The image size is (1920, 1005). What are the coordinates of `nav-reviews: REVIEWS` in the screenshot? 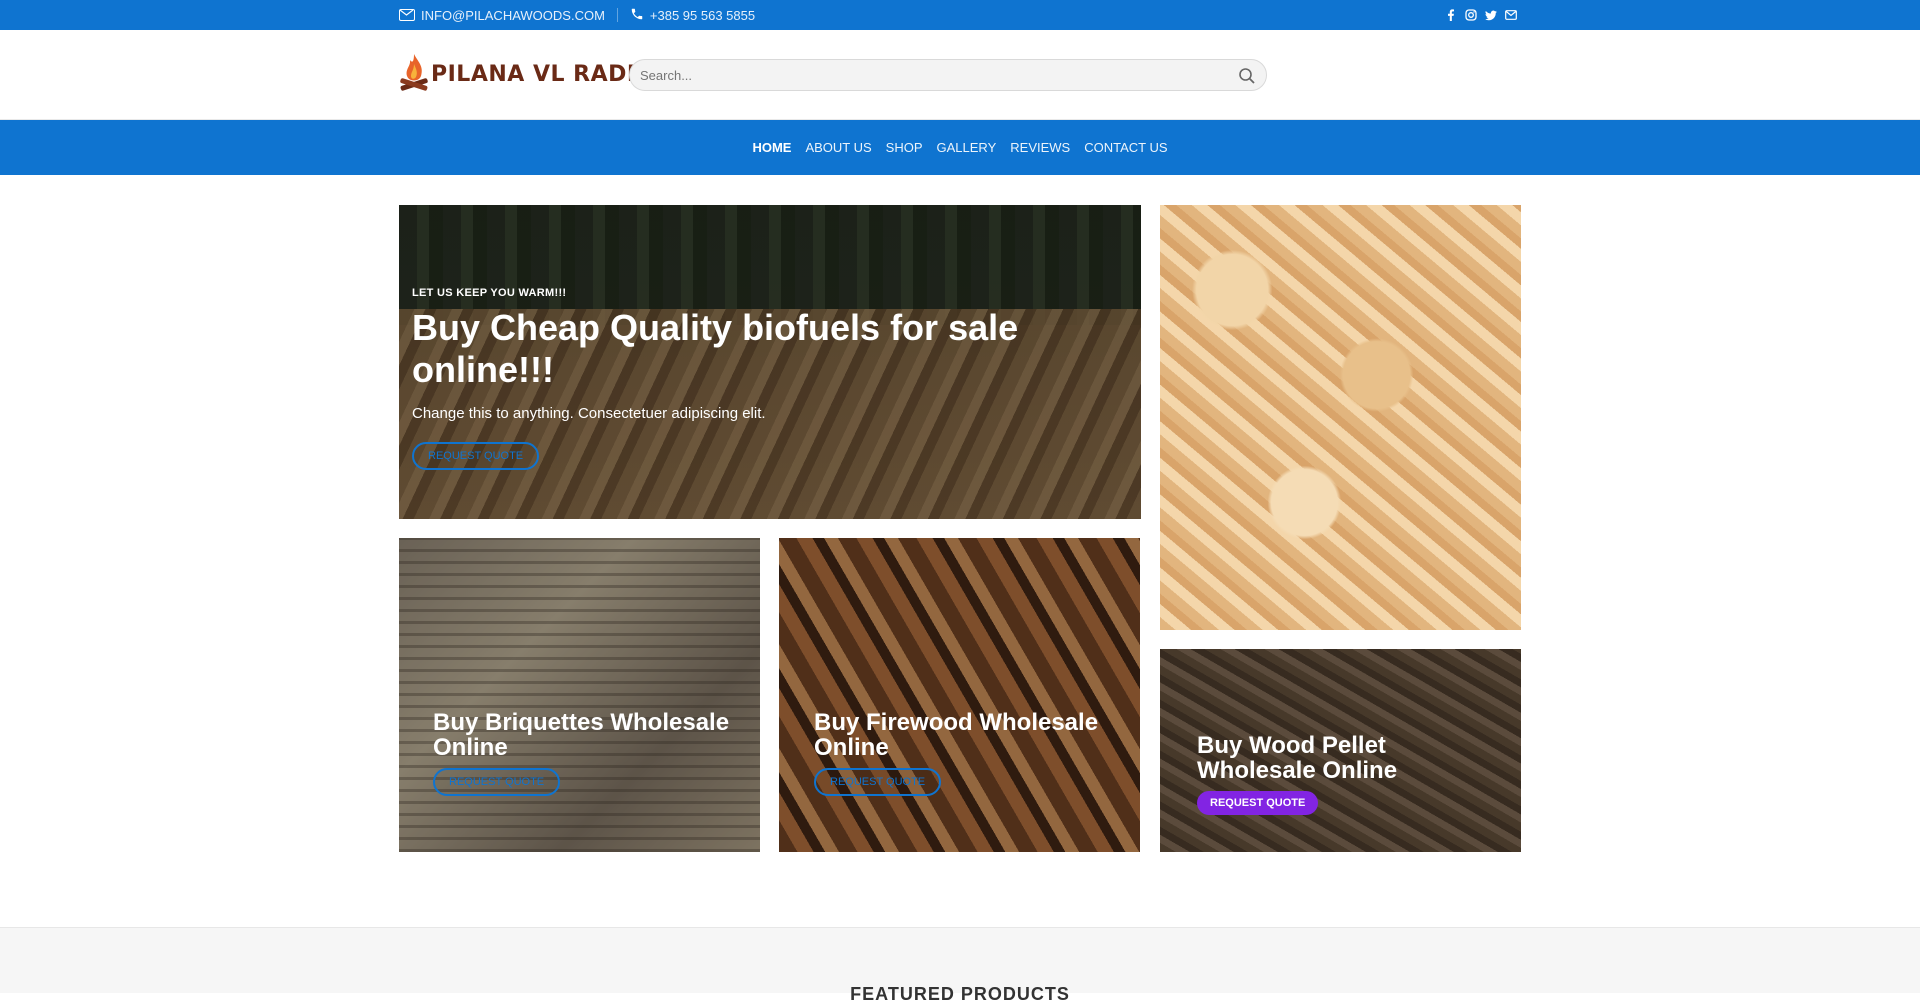 It's located at (1040, 147).